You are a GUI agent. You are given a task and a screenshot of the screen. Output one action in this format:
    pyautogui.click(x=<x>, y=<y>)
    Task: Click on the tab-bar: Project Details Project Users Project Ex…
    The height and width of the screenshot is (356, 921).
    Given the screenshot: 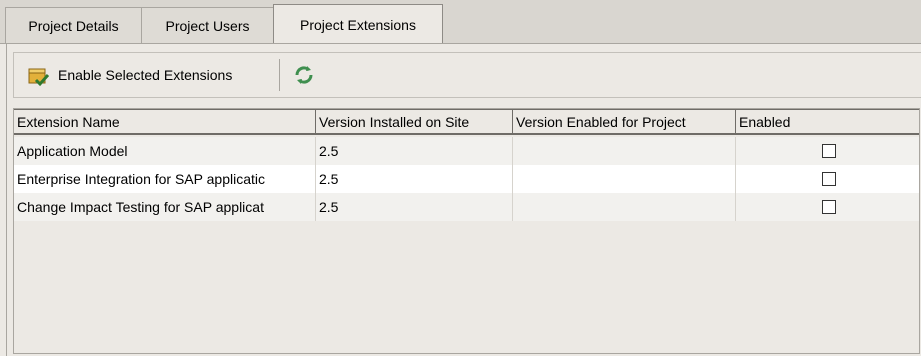 What is the action you would take?
    pyautogui.click(x=460, y=22)
    